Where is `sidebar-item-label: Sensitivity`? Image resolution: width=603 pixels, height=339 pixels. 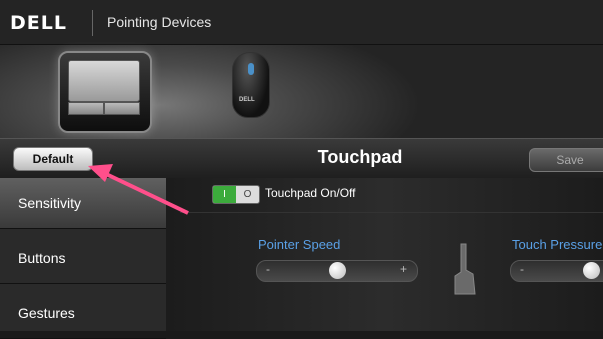
sidebar-item-label: Sensitivity is located at coordinates (50, 203).